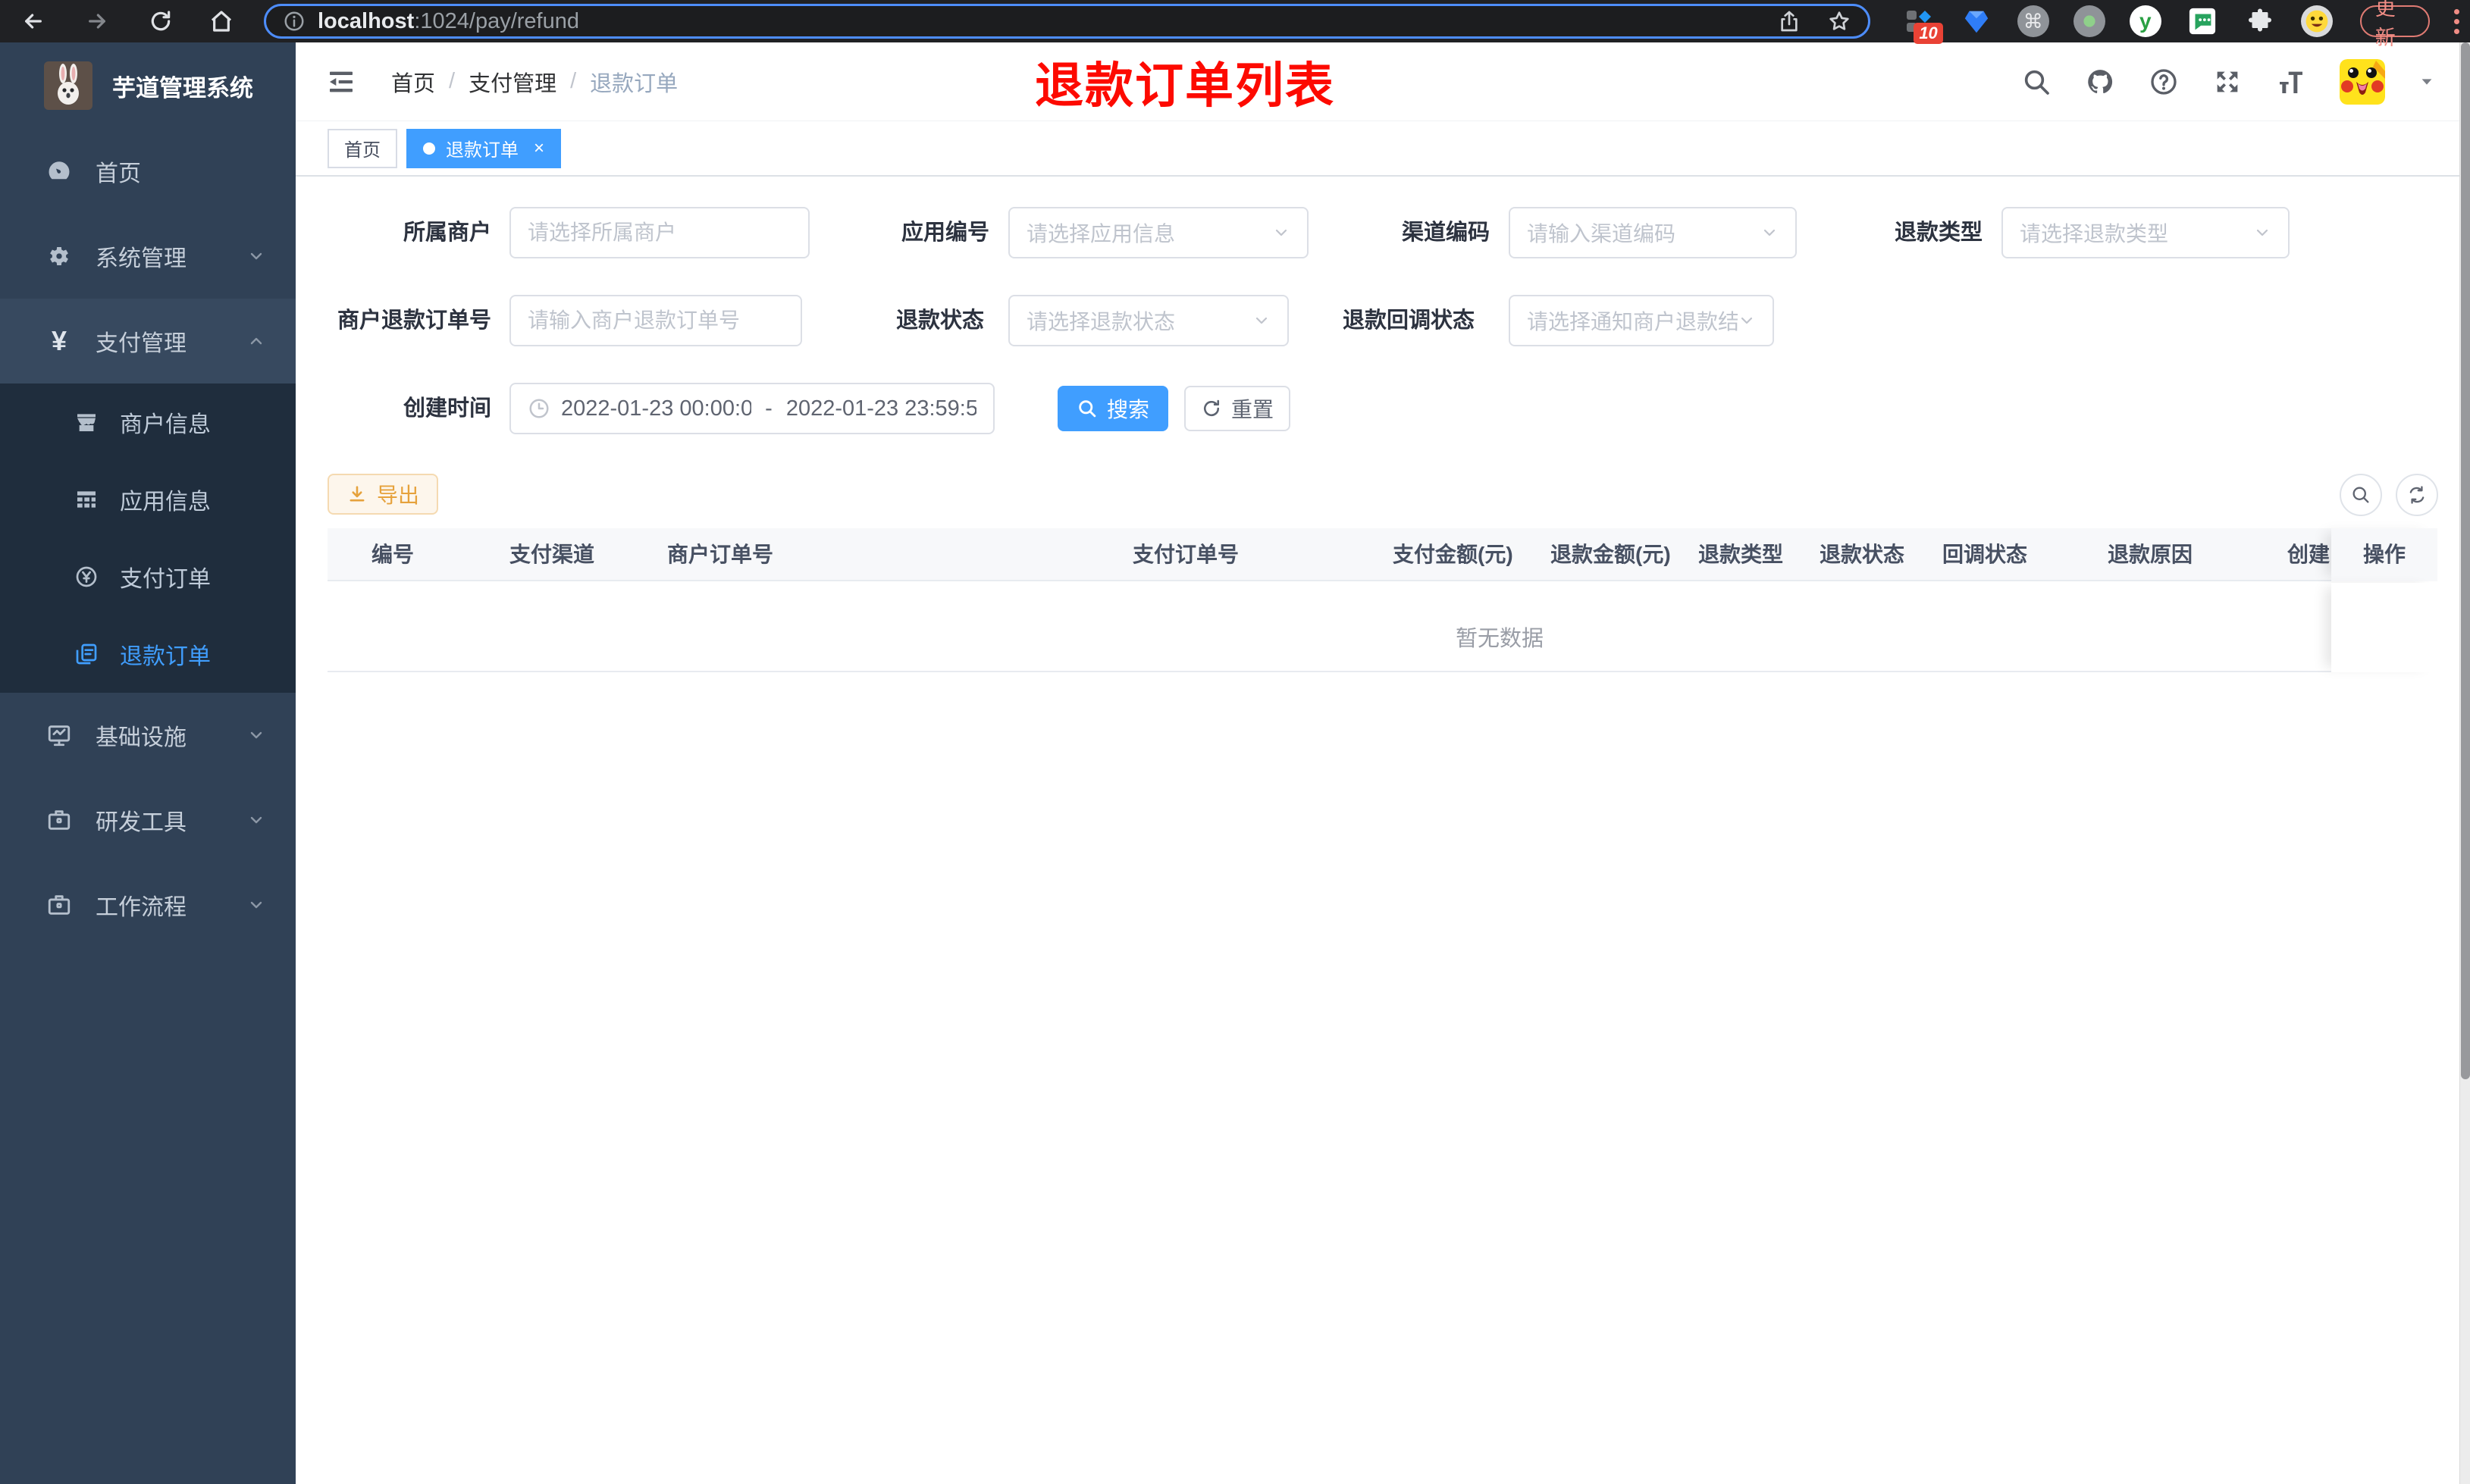 This screenshot has width=2470, height=1484. Describe the element at coordinates (720, 555) in the screenshot. I see `column-header: 商户订单号` at that location.